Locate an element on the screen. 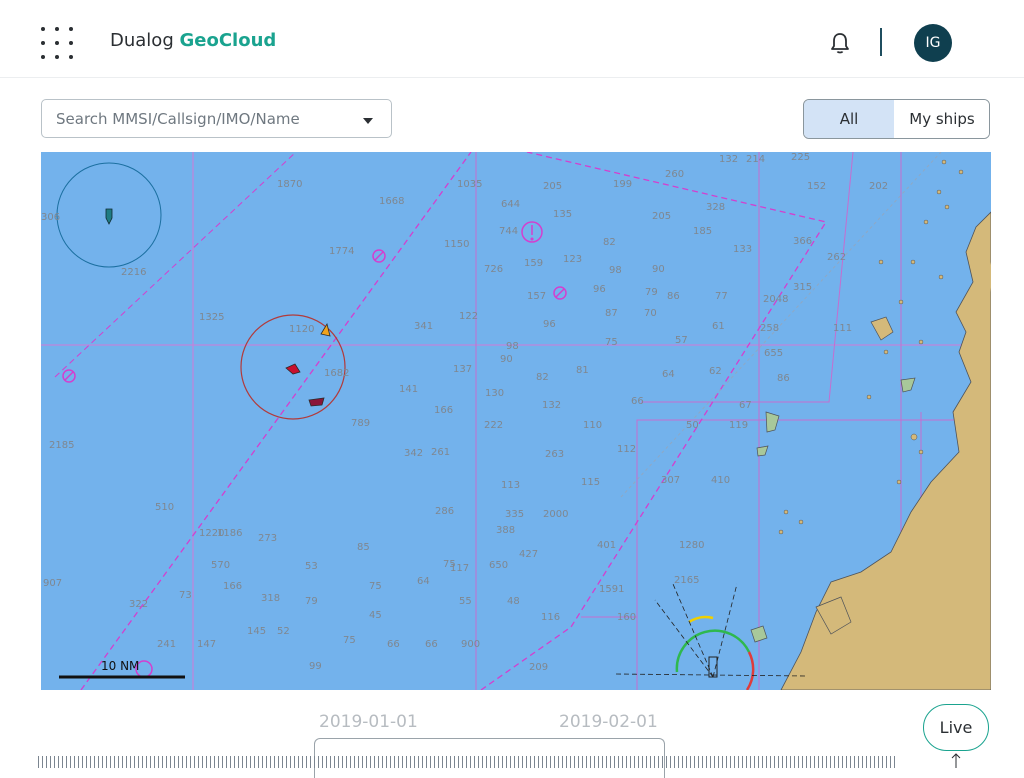 The width and height of the screenshot is (1024, 778). depth-sounding: 214 is located at coordinates (755, 159).